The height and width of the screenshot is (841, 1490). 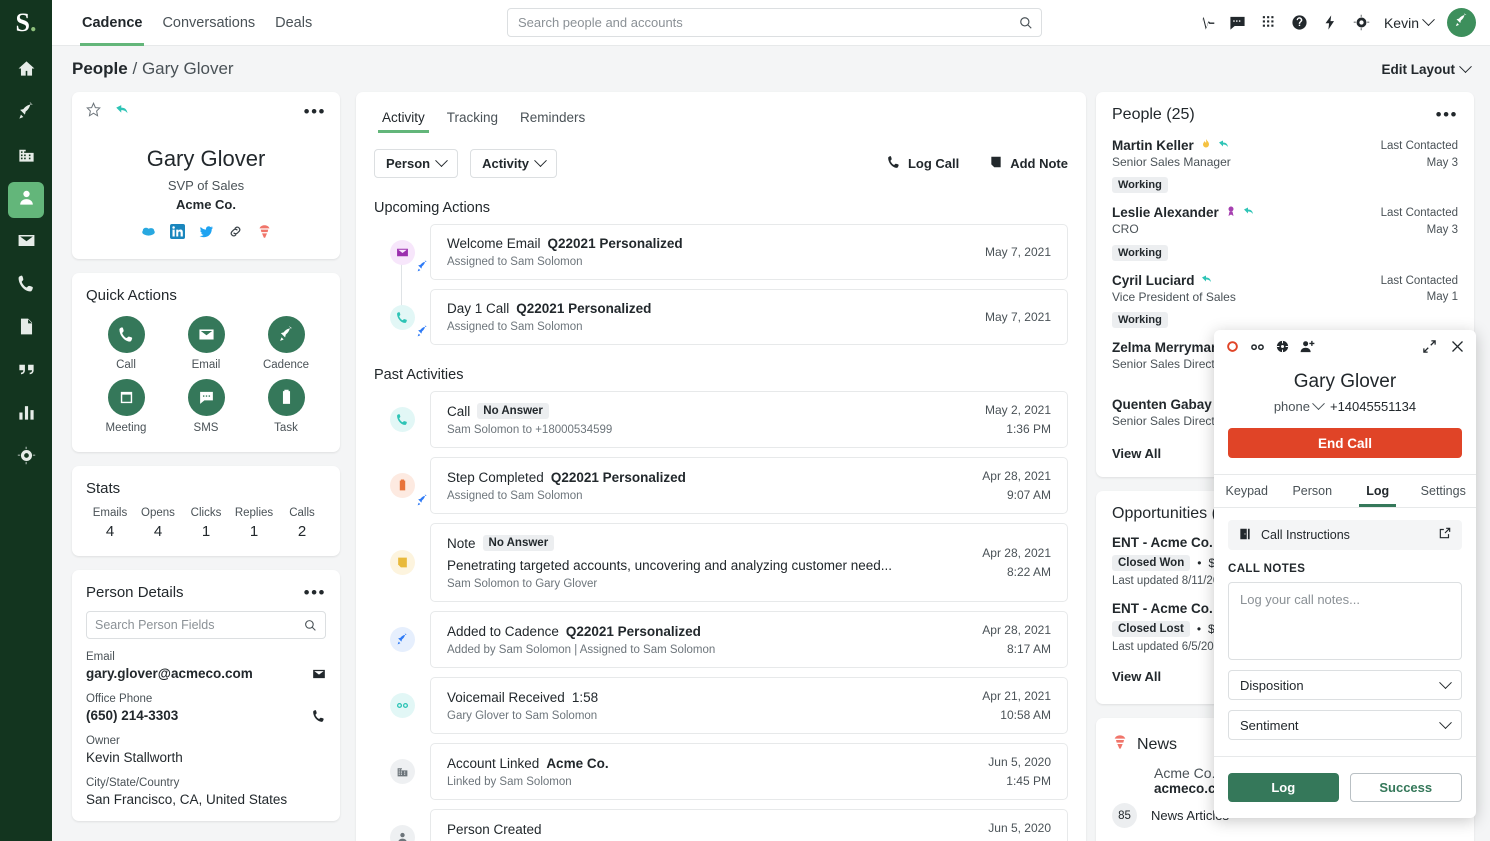 I want to click on keypad-icon, so click(x=1268, y=22).